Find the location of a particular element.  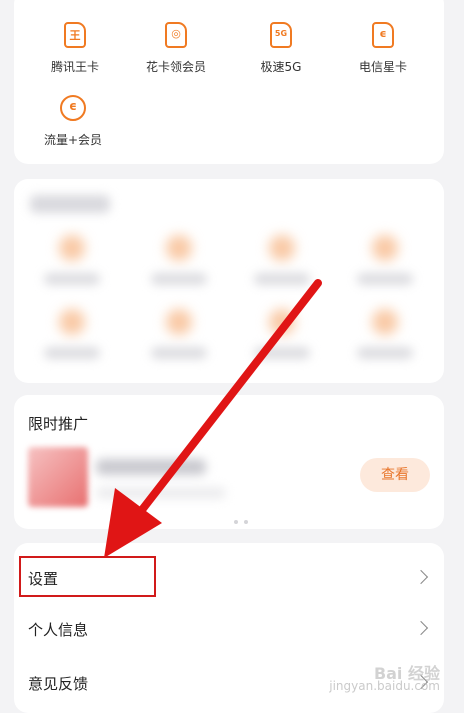

carousel-dots is located at coordinates (244, 518).